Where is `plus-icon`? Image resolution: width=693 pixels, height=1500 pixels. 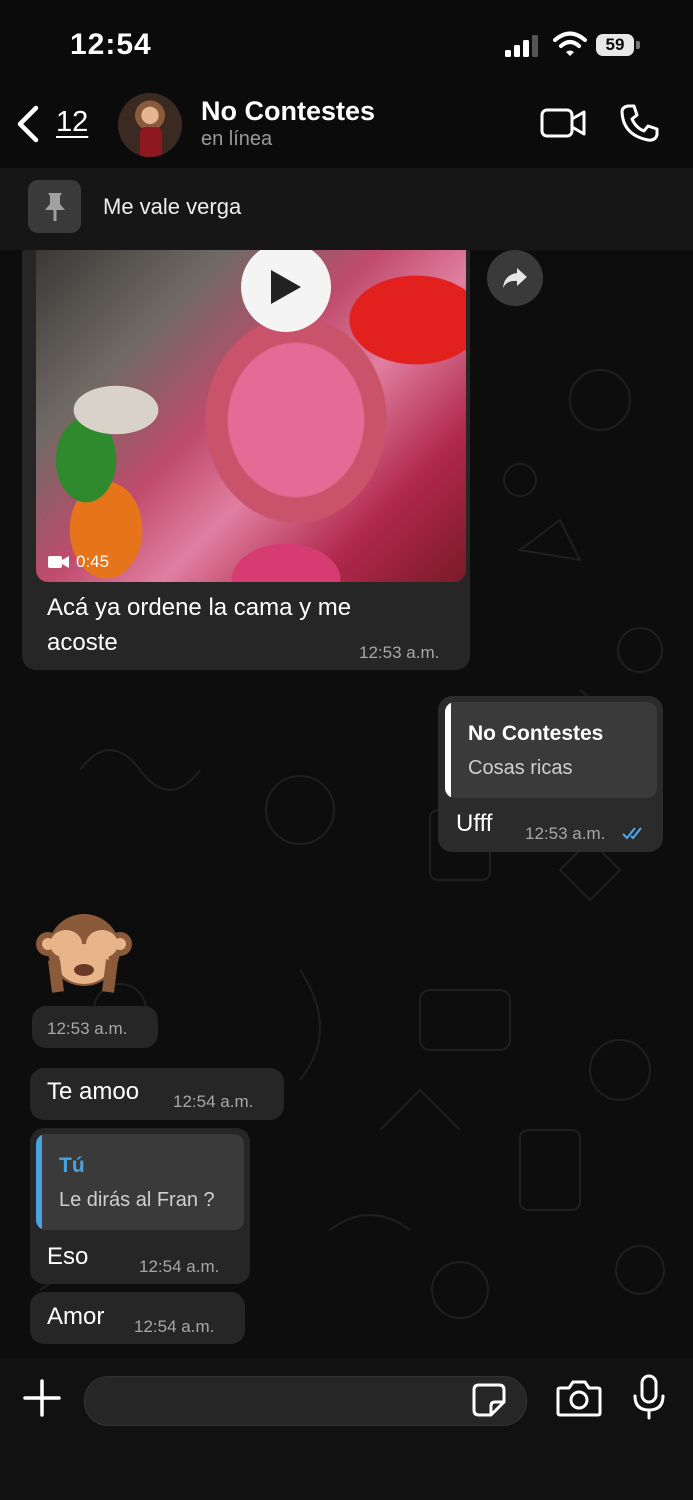 plus-icon is located at coordinates (42, 1398).